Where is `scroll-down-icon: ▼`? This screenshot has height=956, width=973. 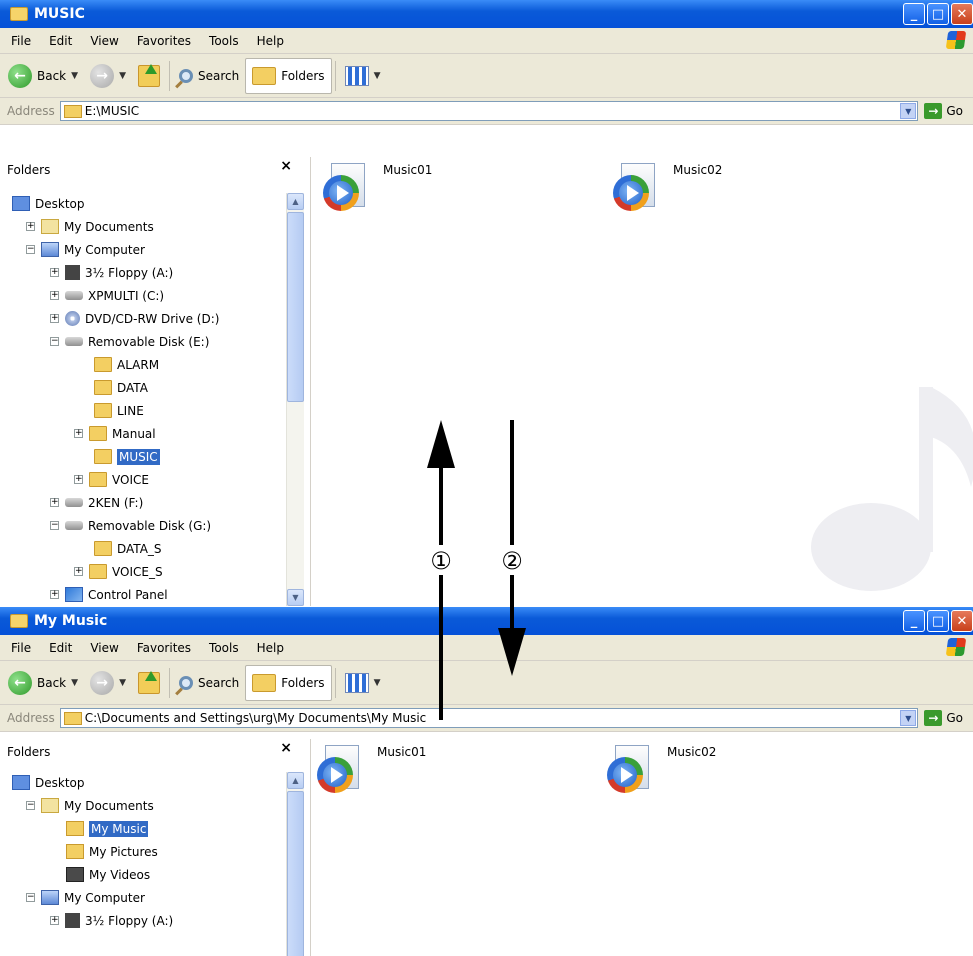
scroll-down-icon: ▼ is located at coordinates (295, 597).